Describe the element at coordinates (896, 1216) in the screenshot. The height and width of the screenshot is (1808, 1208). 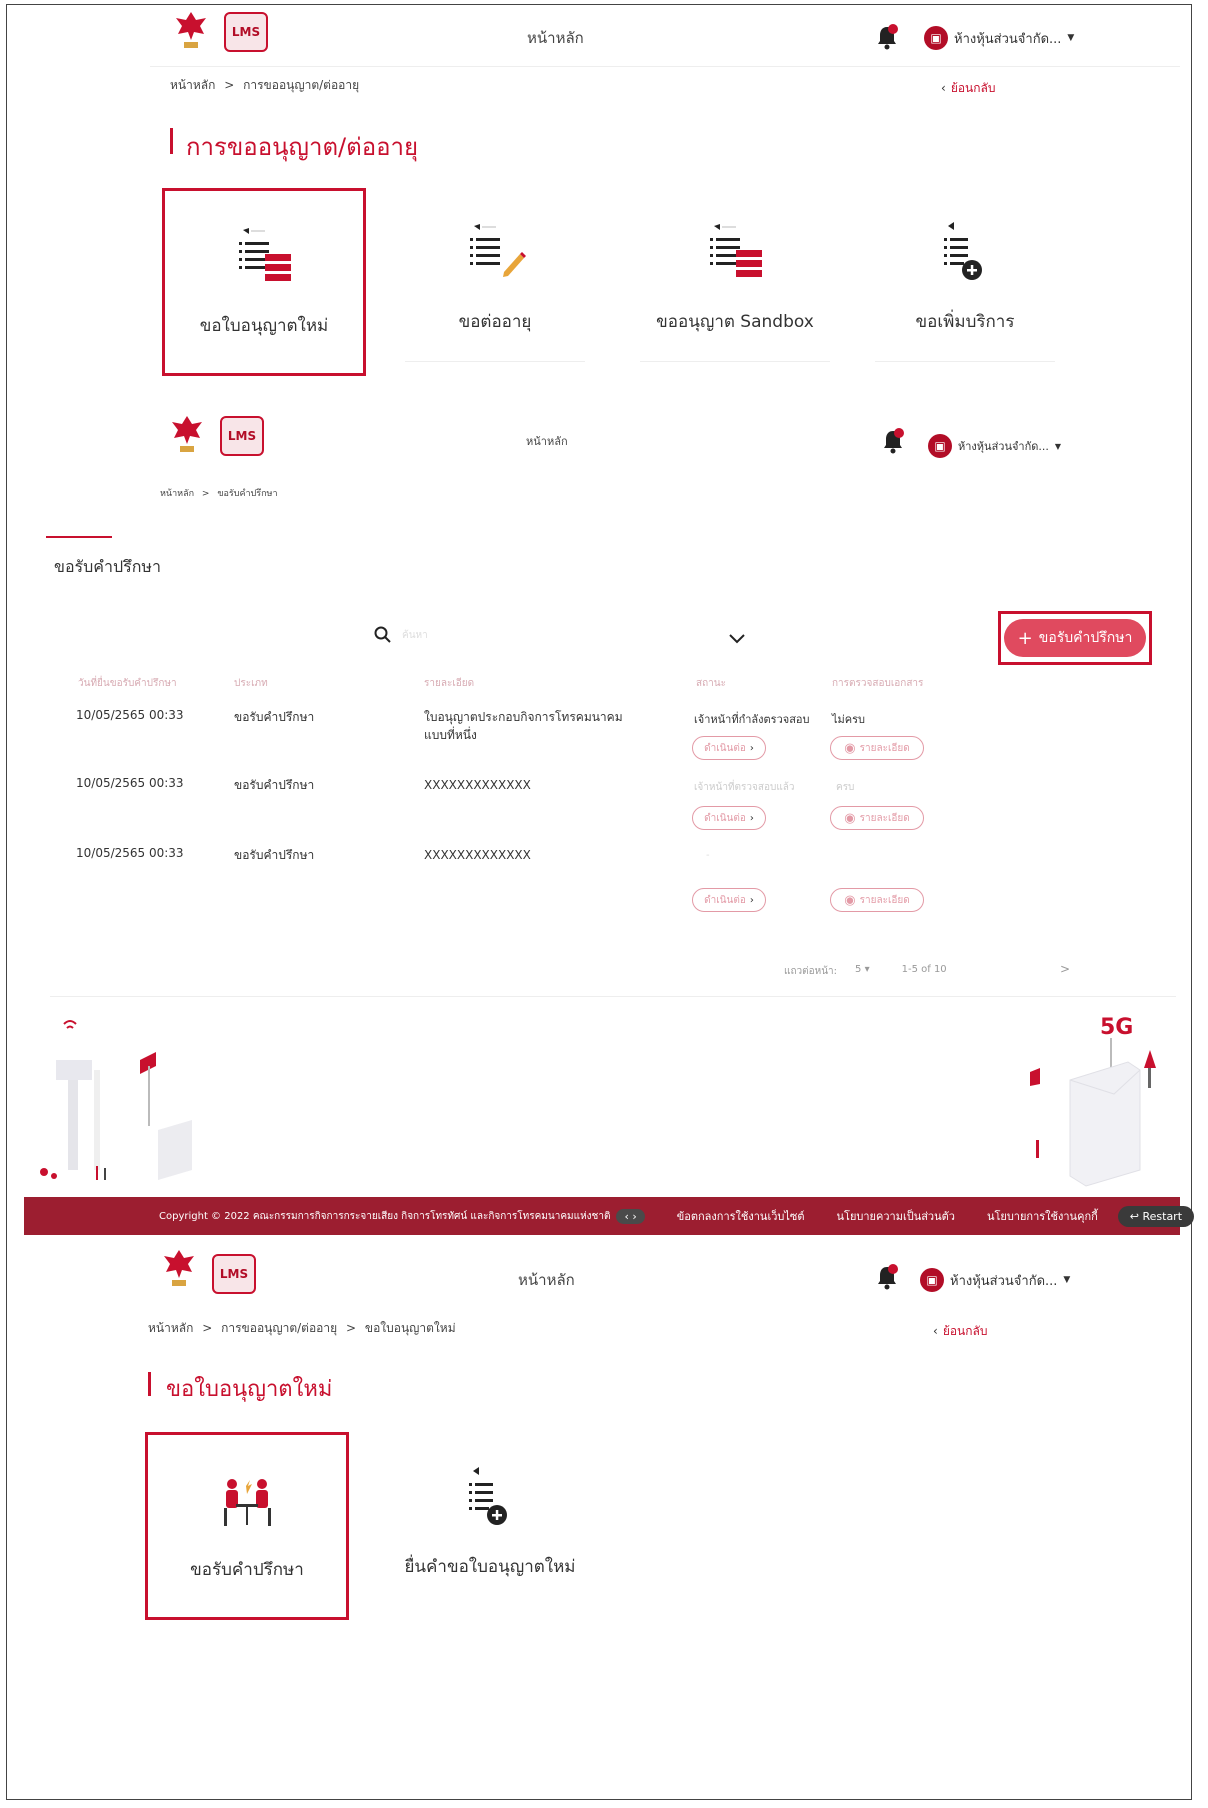
I see `footer-link-privacy: นโยบายความเป็นส่วนตัว` at that location.